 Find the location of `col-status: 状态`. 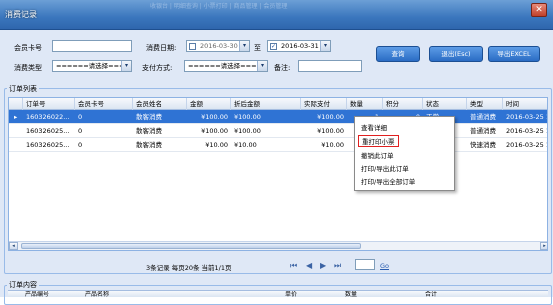

col-status: 状态 is located at coordinates (445, 104).